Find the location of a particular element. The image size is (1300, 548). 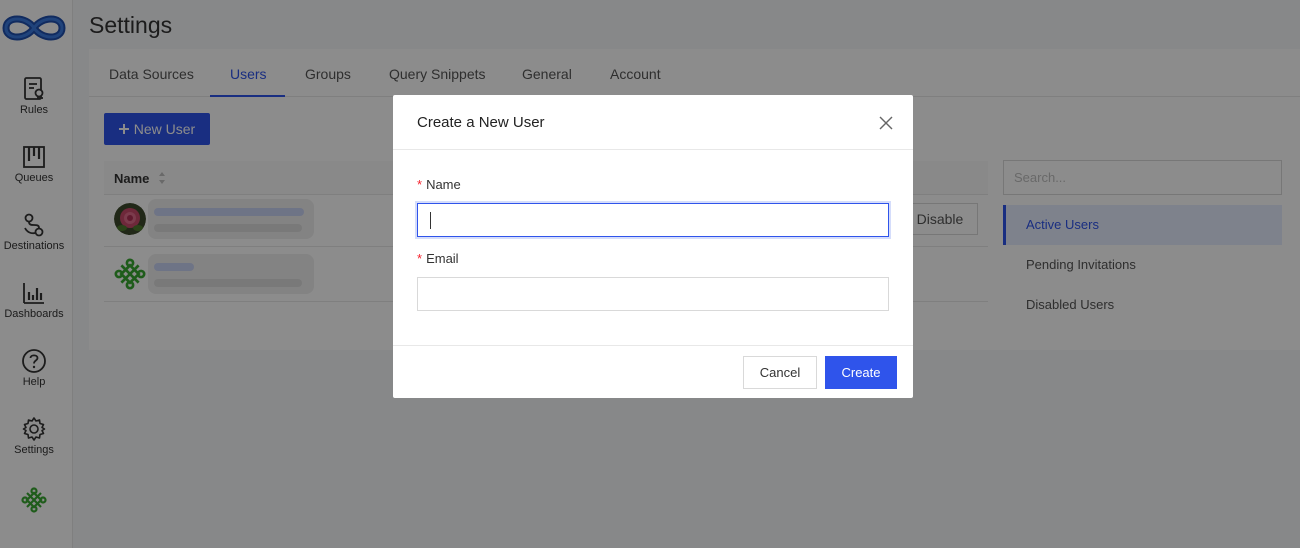

email-field-label: * Email is located at coordinates (438, 258).